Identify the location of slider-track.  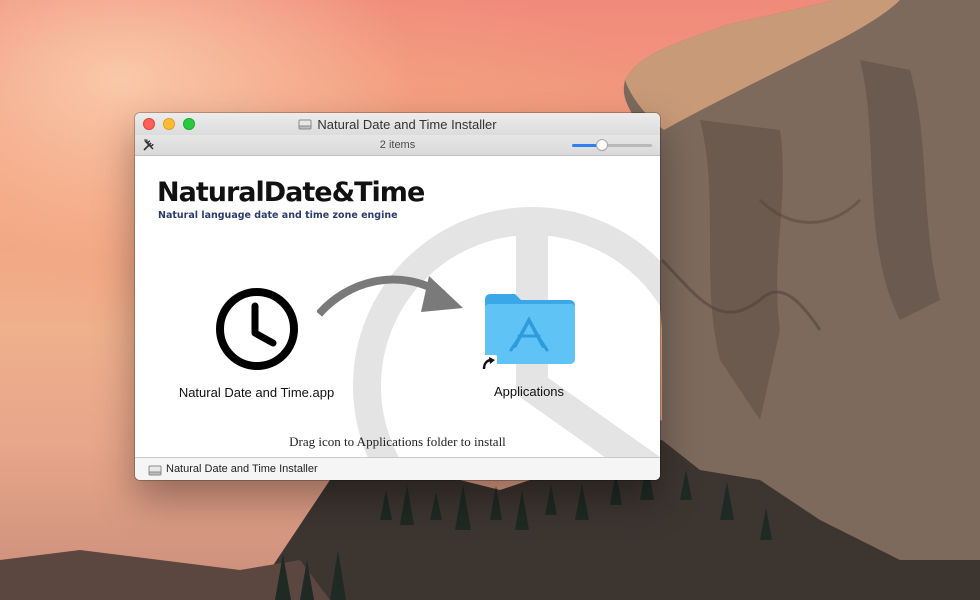
(627, 145).